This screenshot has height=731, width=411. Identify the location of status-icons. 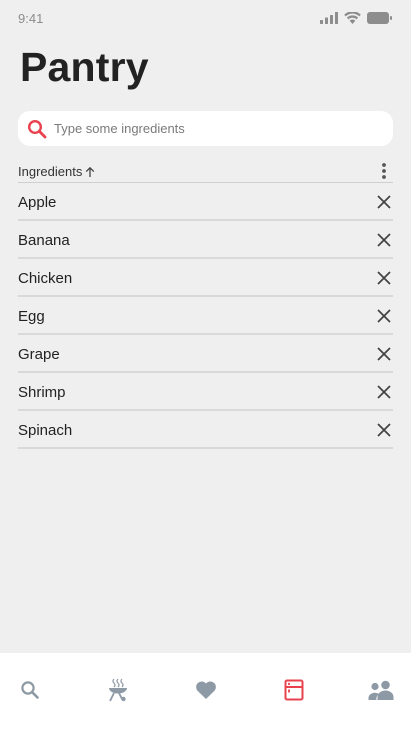
(356, 18).